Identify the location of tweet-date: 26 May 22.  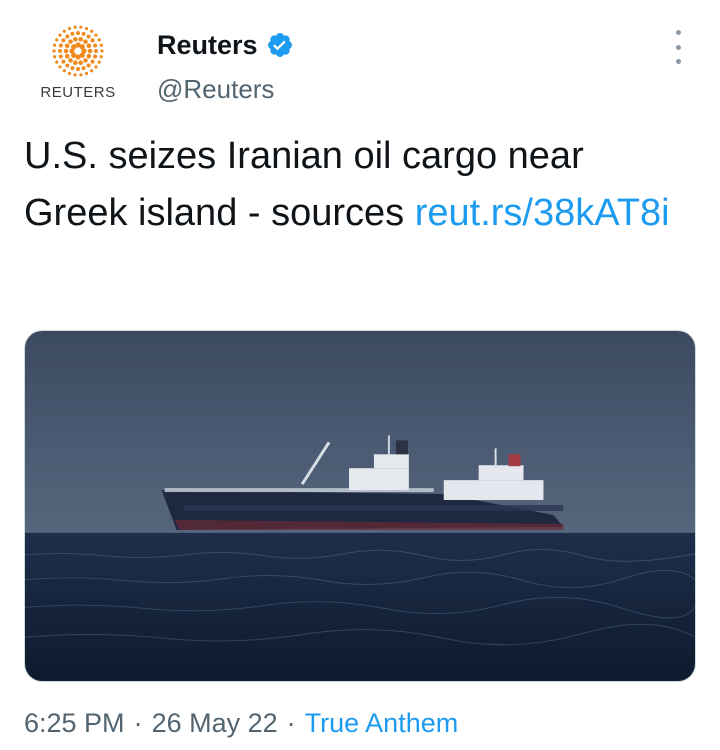
(215, 723).